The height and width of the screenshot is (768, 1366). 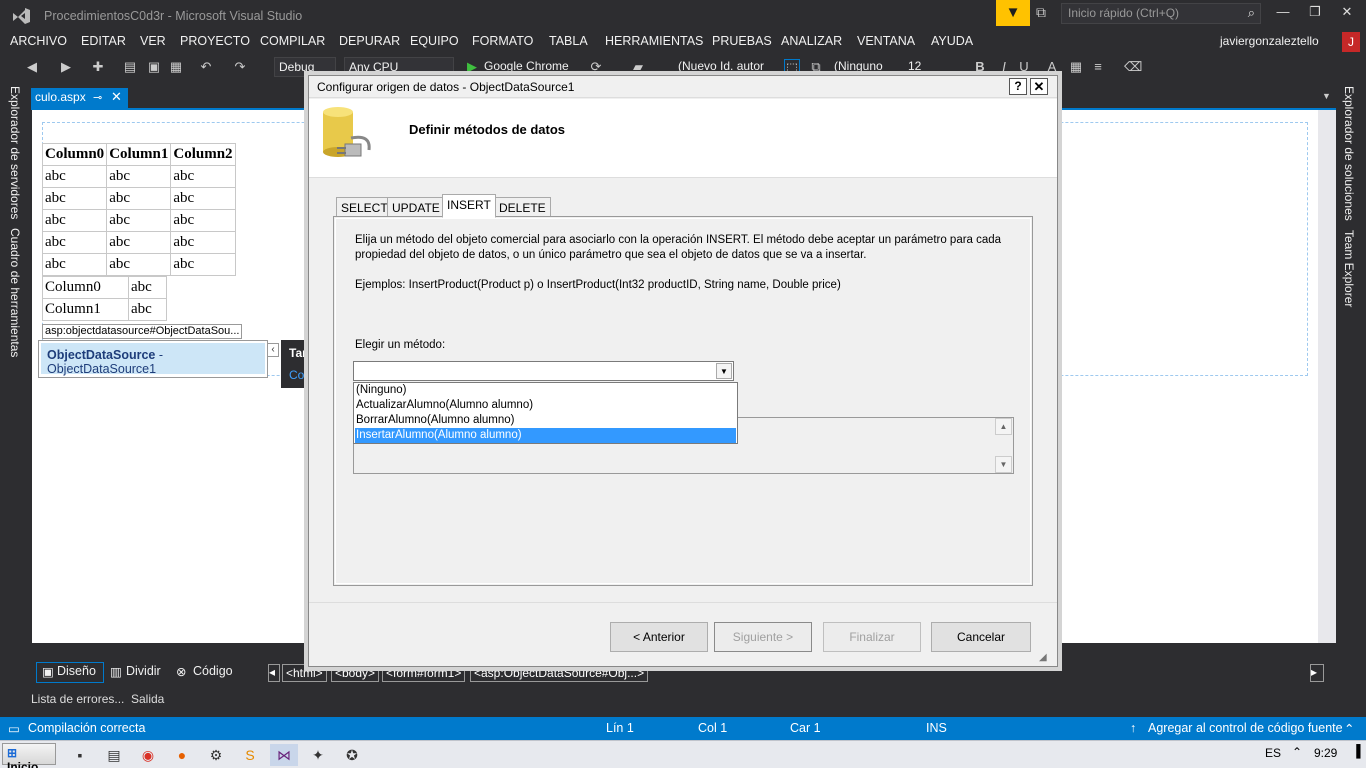 I want to click on menu-formato: FORMATO, so click(x=502, y=41).